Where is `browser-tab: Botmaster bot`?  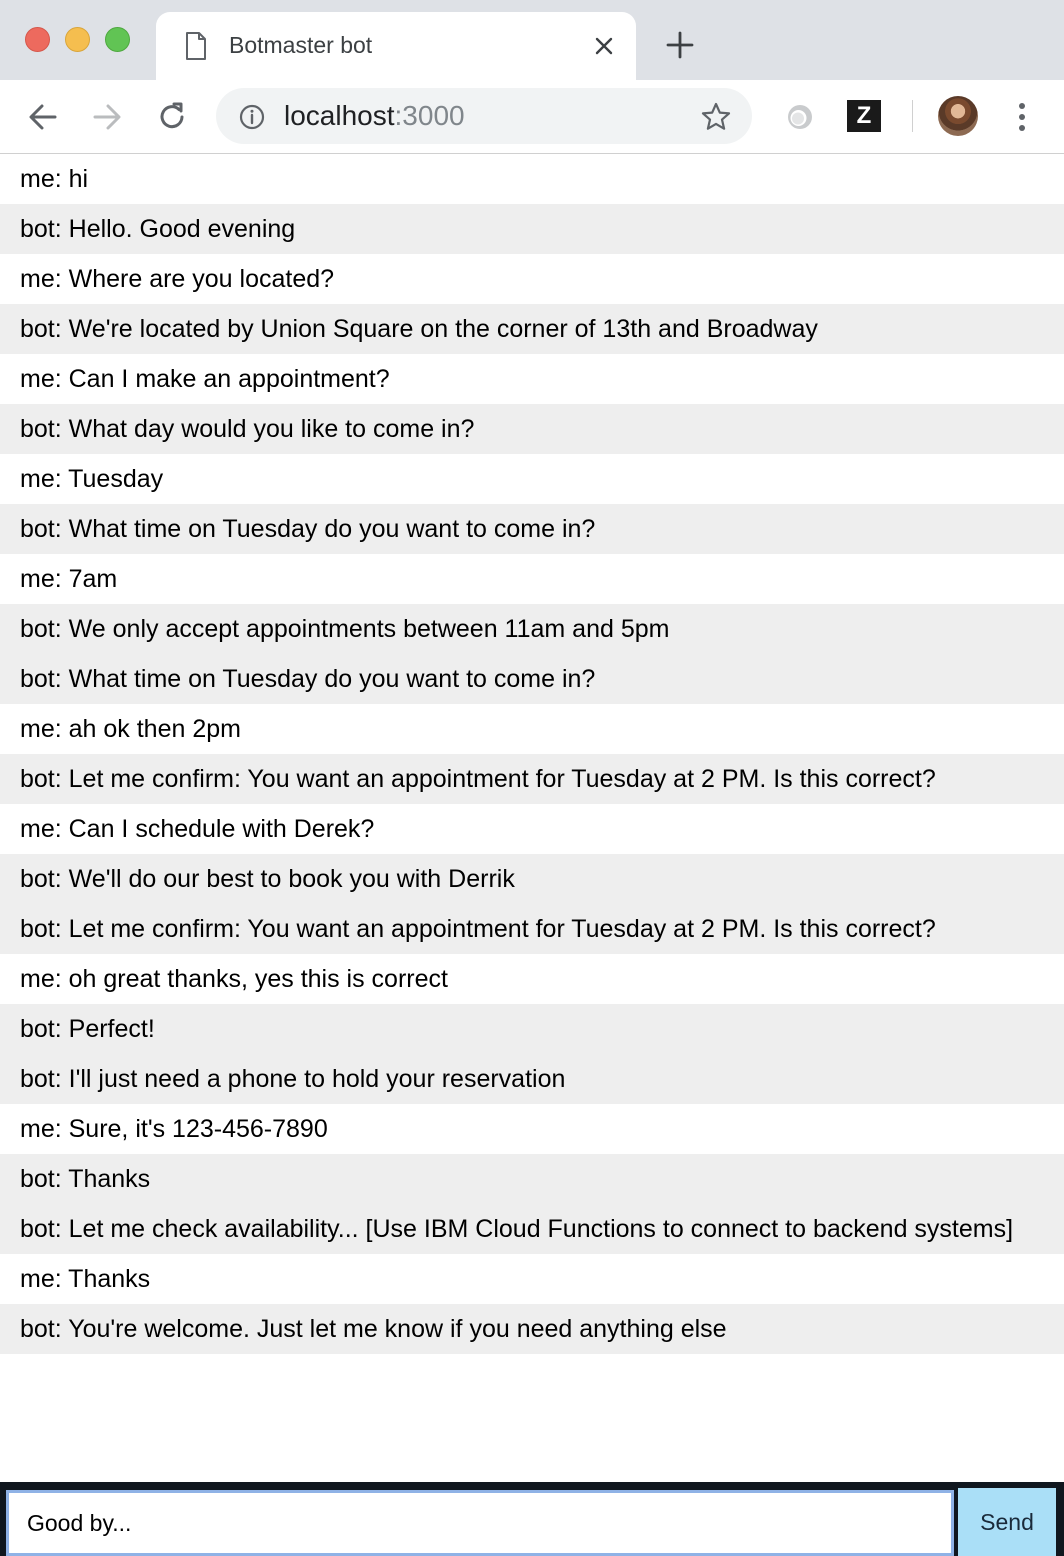 browser-tab: Botmaster bot is located at coordinates (396, 46).